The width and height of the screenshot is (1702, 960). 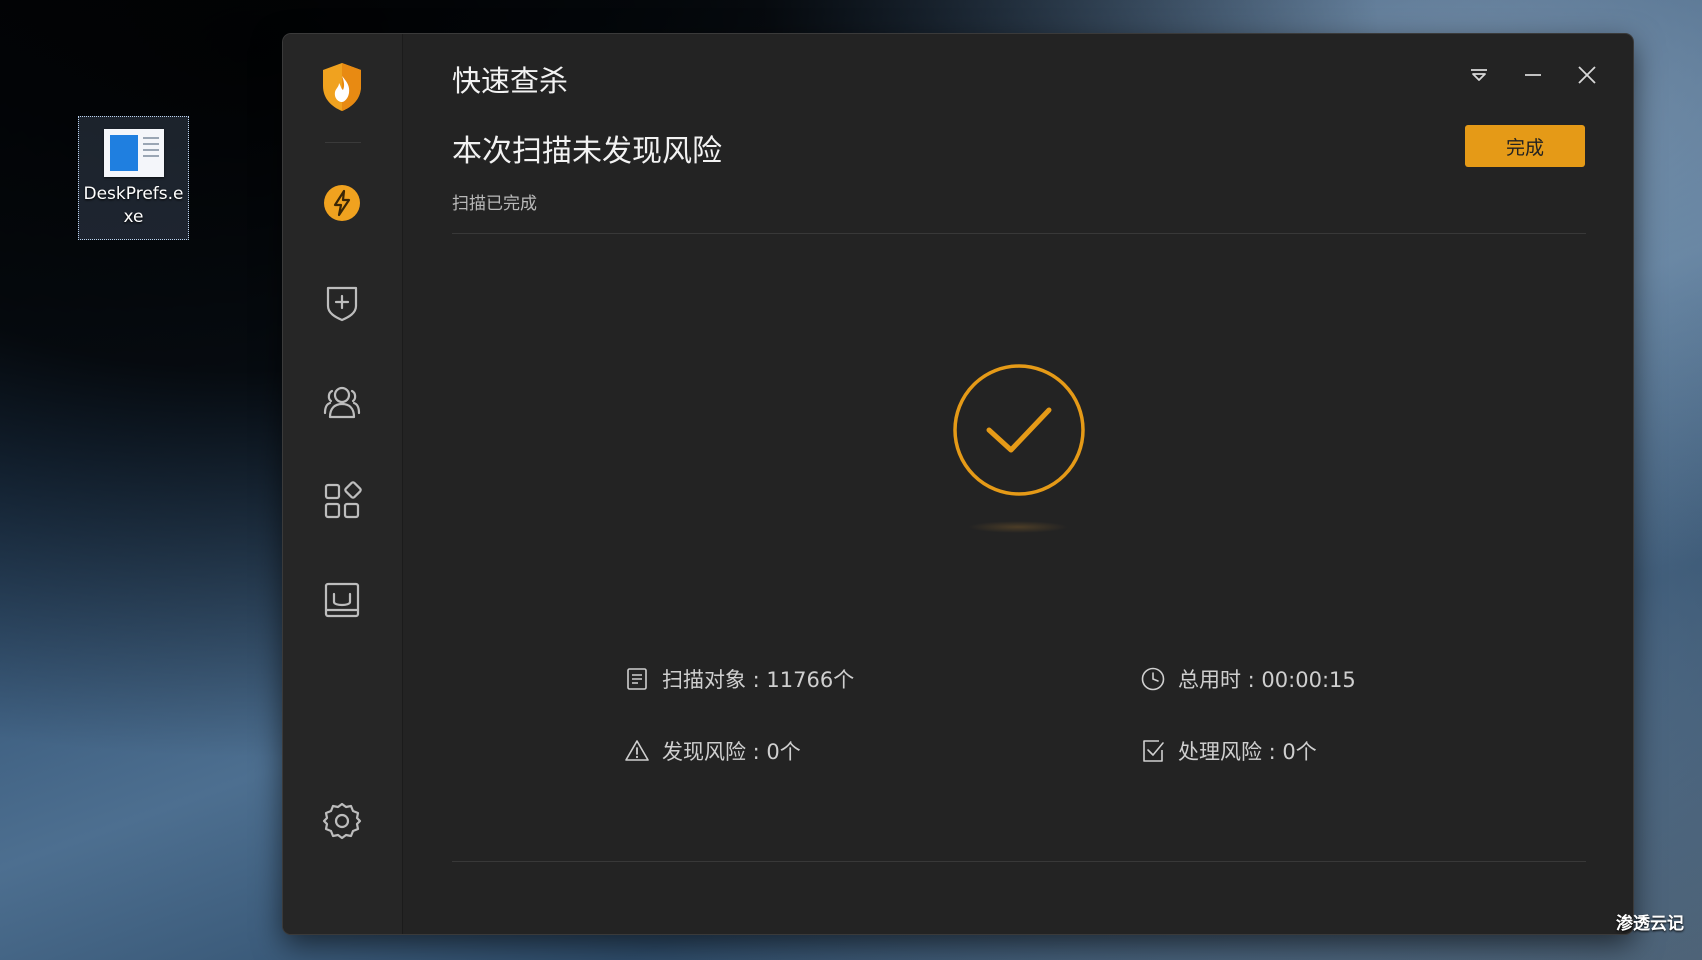 What do you see at coordinates (342, 87) in the screenshot?
I see `app-logo-icon` at bounding box center [342, 87].